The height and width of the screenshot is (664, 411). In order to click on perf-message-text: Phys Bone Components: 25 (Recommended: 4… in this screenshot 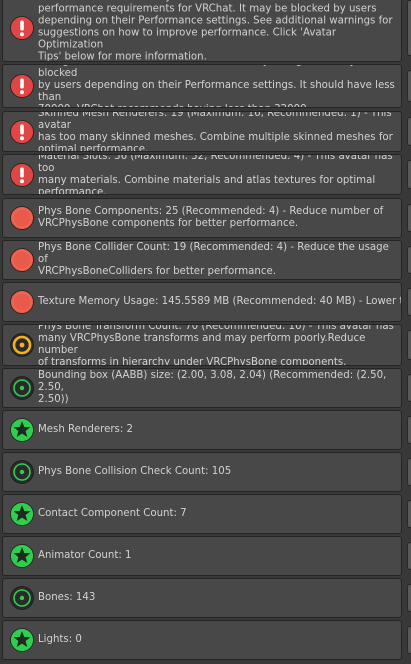, I will do `click(211, 217)`.